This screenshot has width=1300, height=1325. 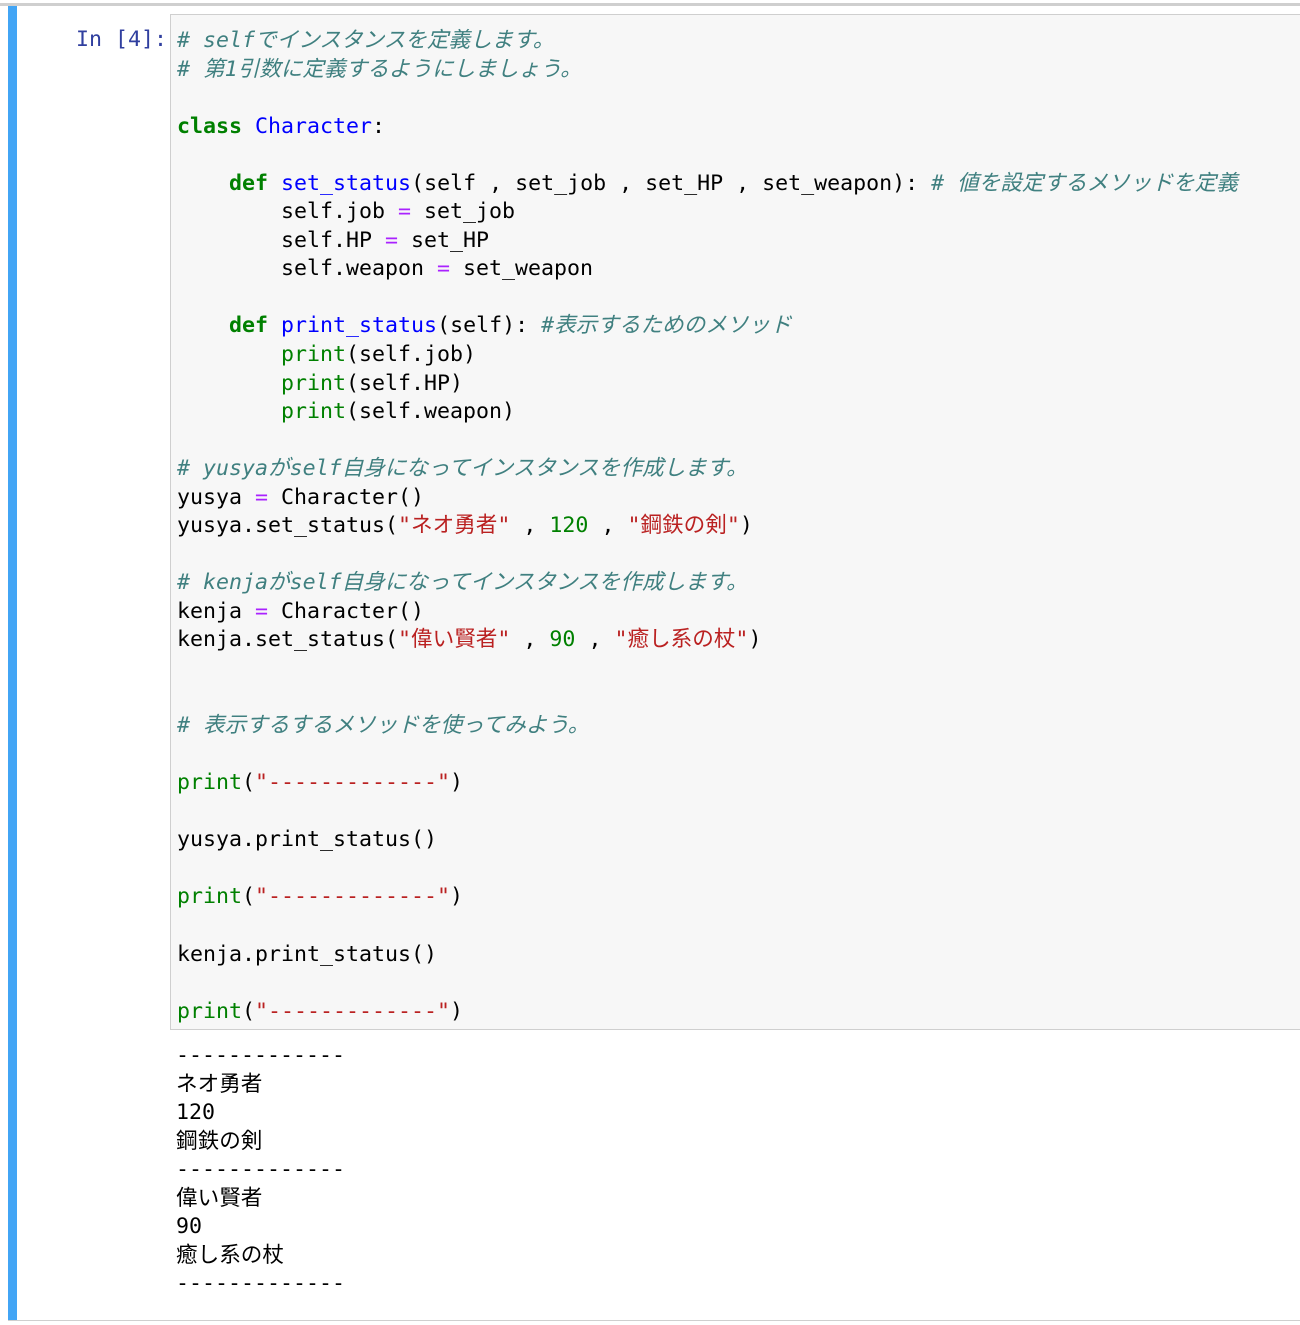 I want to click on code-line: yusya.set_status("ネオ勇者" , 120 , "鋼鉄の剣"), so click(x=738, y=526).